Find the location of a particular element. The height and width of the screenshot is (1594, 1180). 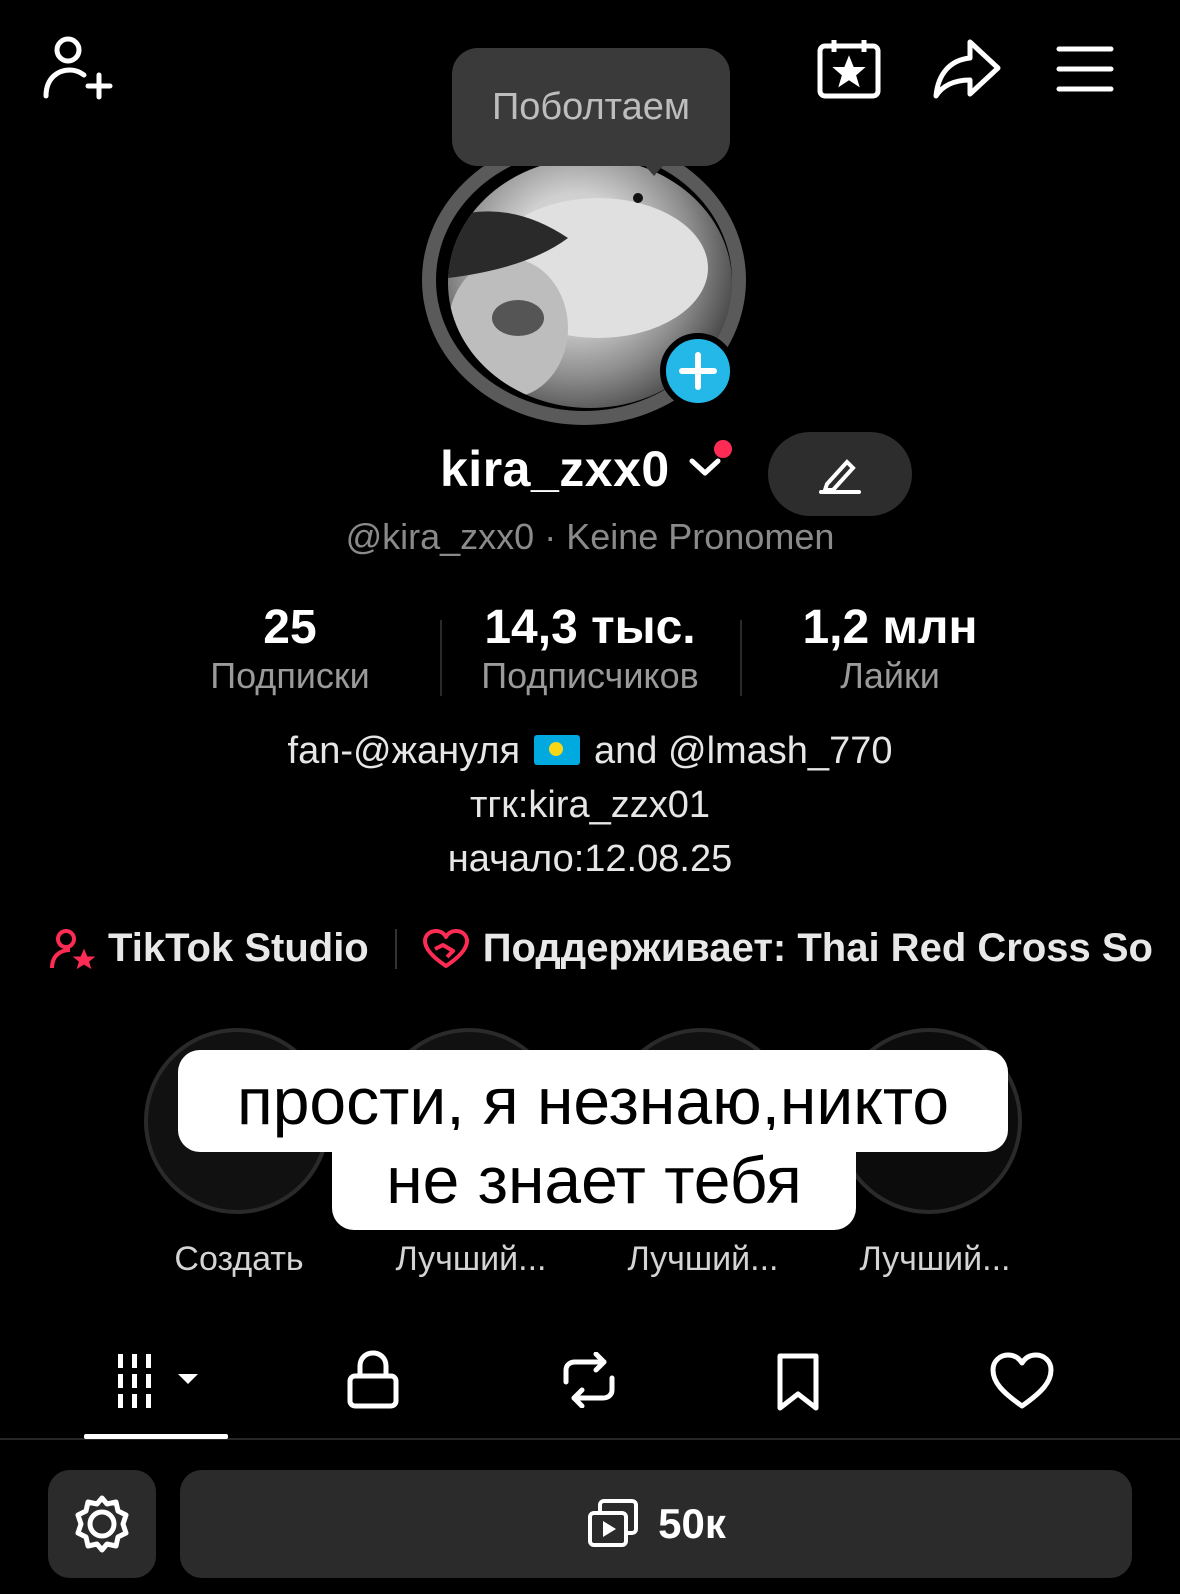

bio-line-3: начало:12.08.25 is located at coordinates (590, 859).